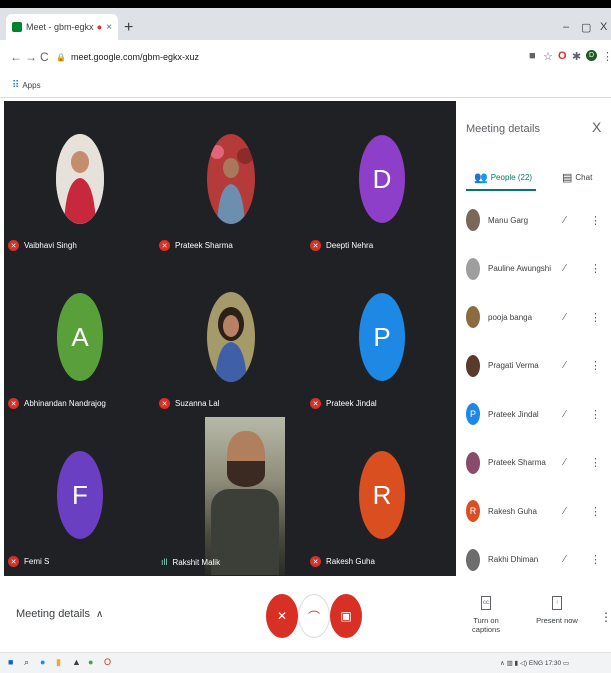  I want to click on camera-permission-icon: ■, so click(532, 56).